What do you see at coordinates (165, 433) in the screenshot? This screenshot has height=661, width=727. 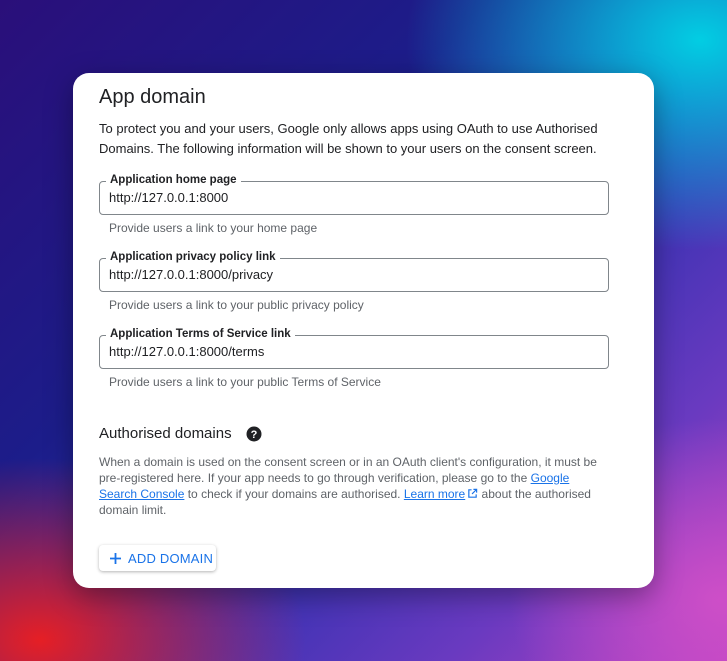 I see `authorised-domains-heading: Authorised domains` at bounding box center [165, 433].